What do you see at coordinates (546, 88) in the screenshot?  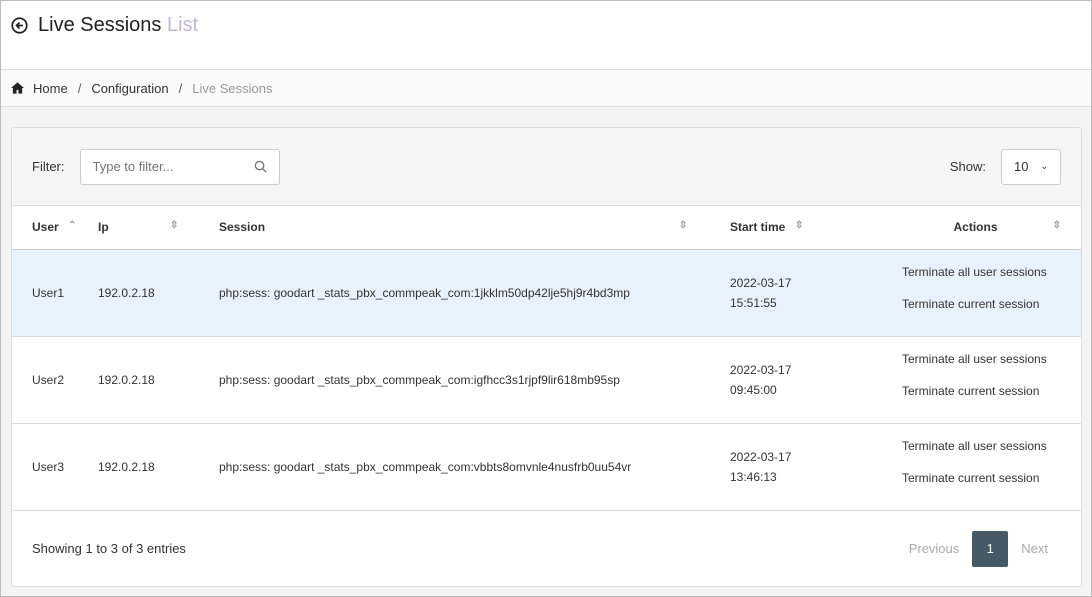 I see `breadcrumb: Home / Configuration / Live Sessions` at bounding box center [546, 88].